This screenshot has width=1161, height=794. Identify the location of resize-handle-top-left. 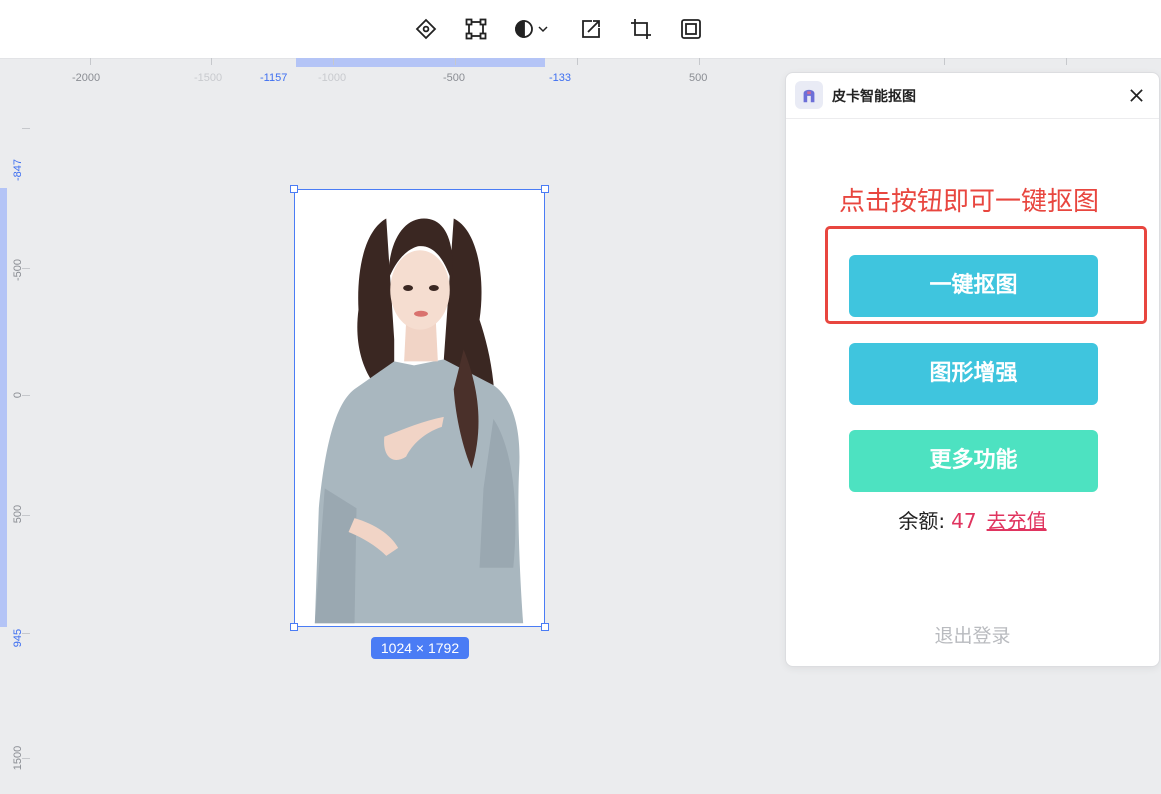
(294, 189).